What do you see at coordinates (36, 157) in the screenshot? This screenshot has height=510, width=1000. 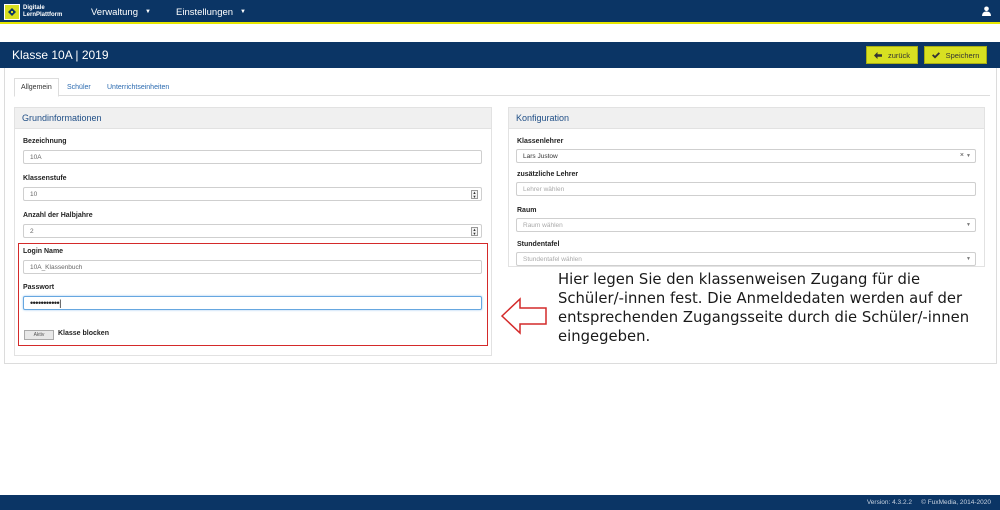 I see `bezeichnung-value: 10A` at bounding box center [36, 157].